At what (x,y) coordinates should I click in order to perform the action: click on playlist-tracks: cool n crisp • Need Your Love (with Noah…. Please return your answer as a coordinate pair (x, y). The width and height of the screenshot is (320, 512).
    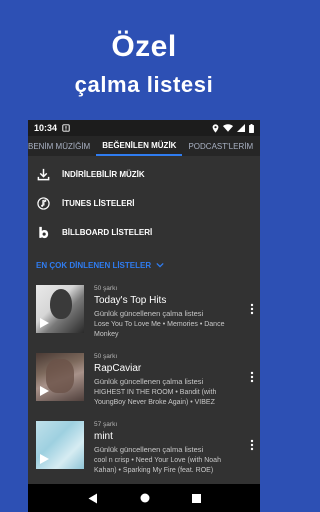
    Looking at the image, I should click on (157, 465).